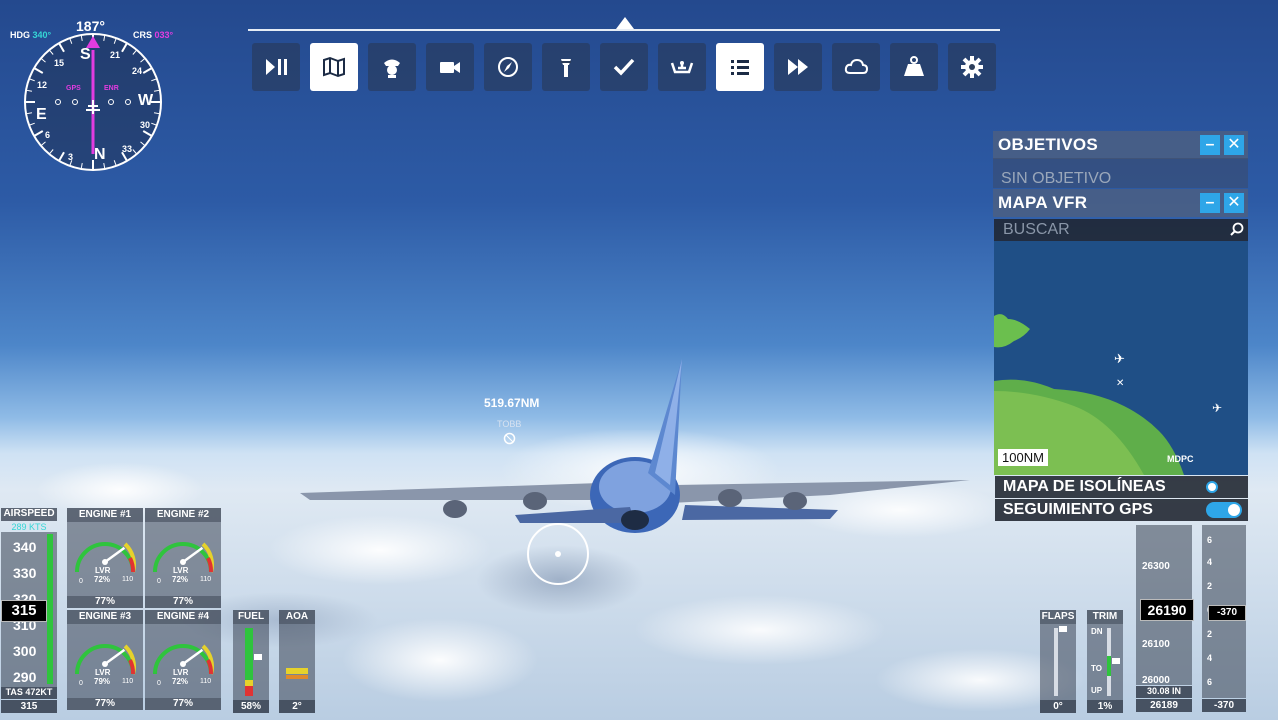 The image size is (1278, 720). What do you see at coordinates (29, 514) in the screenshot?
I see `airspeed-title: AIRSPEED` at bounding box center [29, 514].